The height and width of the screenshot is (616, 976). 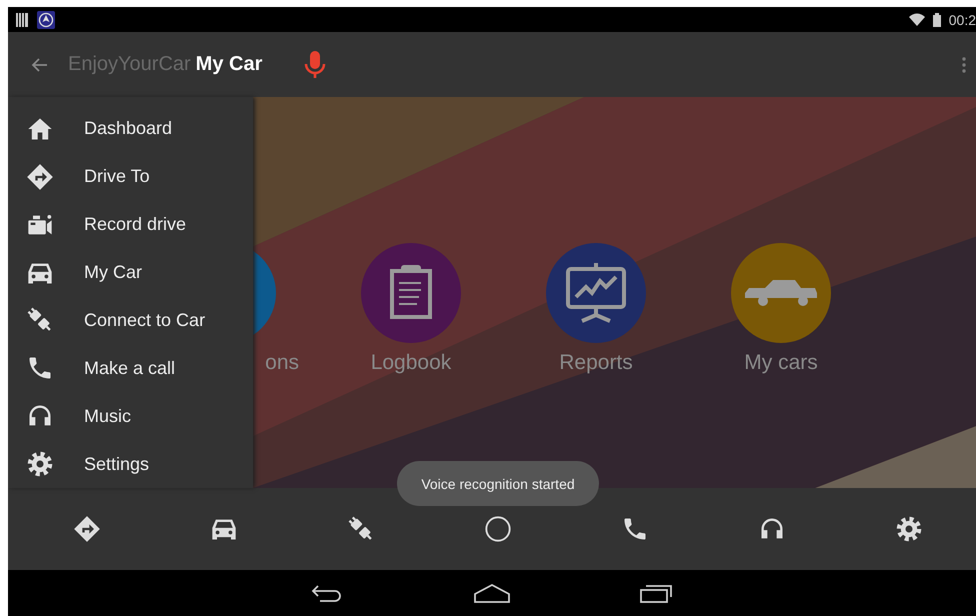 What do you see at coordinates (117, 464) in the screenshot?
I see `drawer-item: Settings` at bounding box center [117, 464].